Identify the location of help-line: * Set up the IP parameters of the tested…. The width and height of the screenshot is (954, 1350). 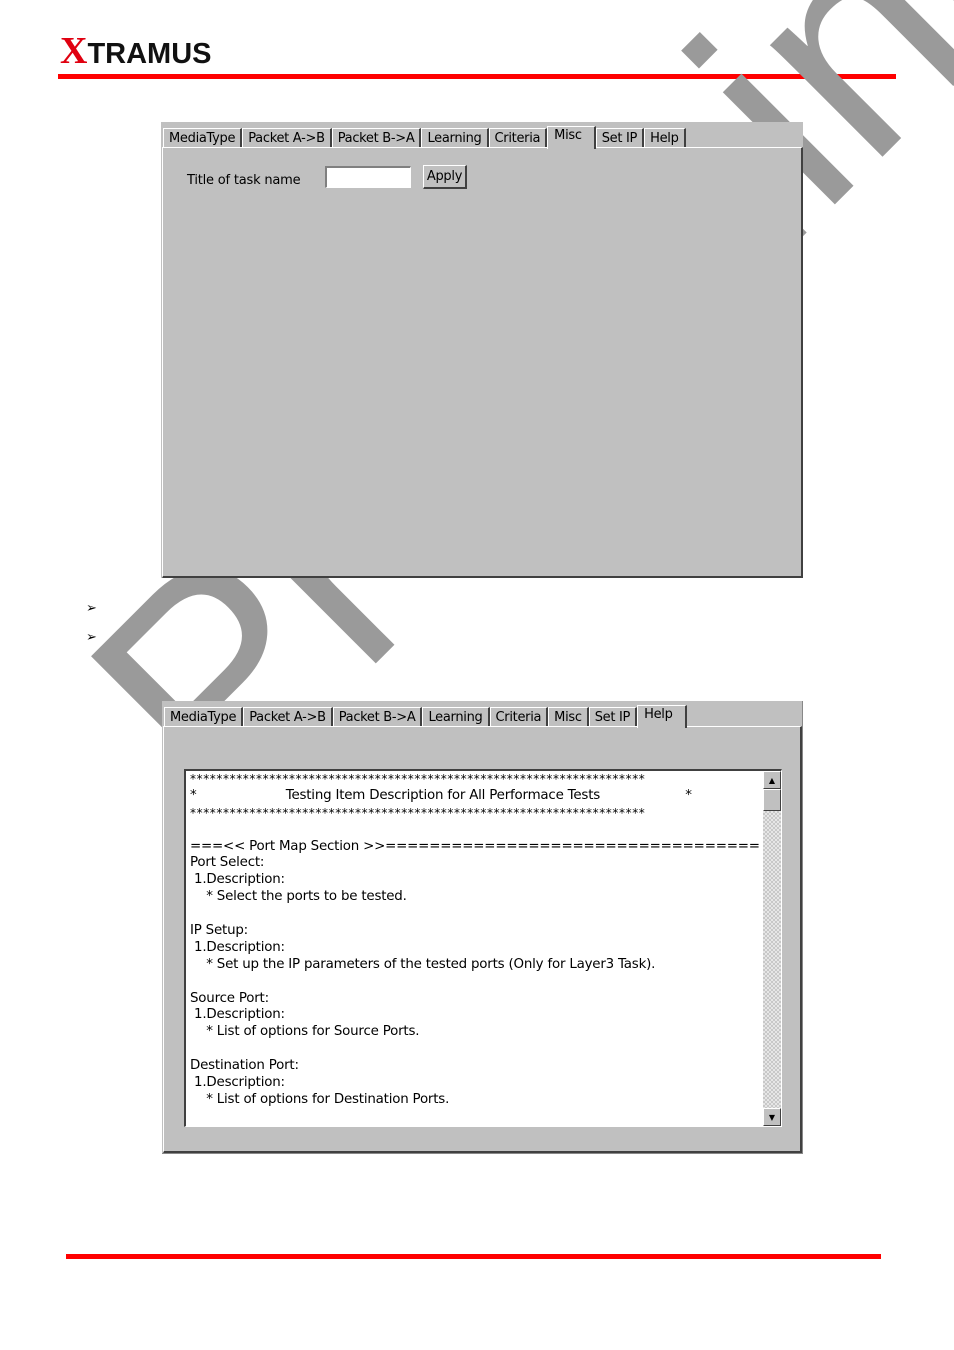
(423, 964).